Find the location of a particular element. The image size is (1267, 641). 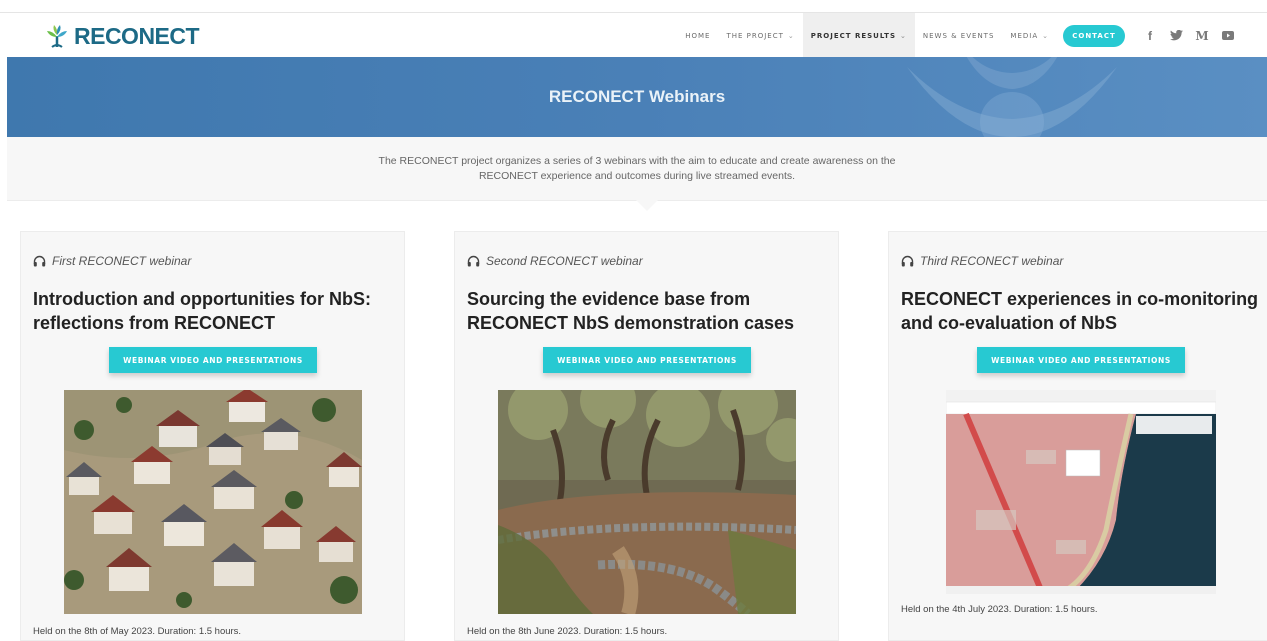

hero-banner: RECONECT Webinars is located at coordinates (637, 97).